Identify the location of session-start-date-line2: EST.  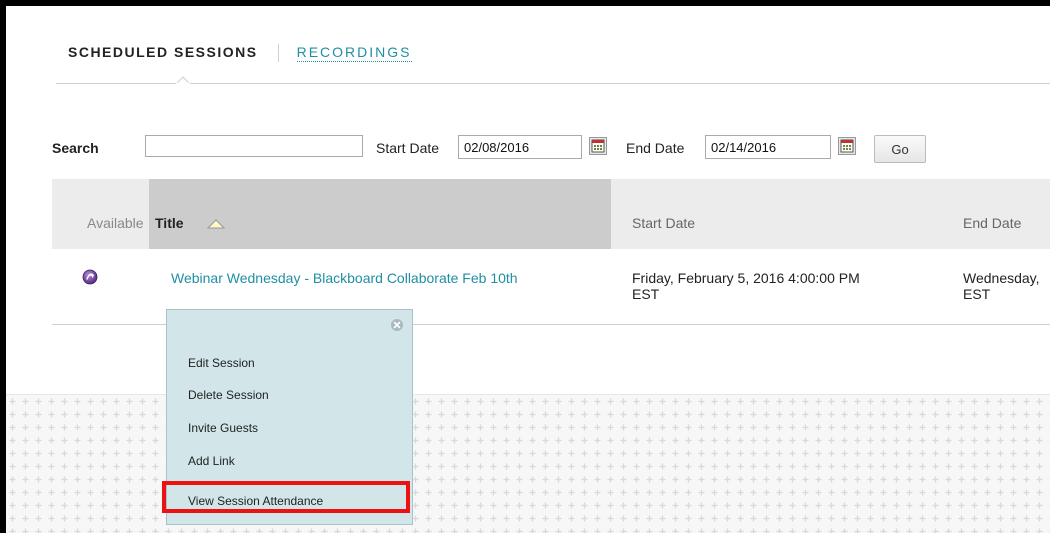
(646, 294).